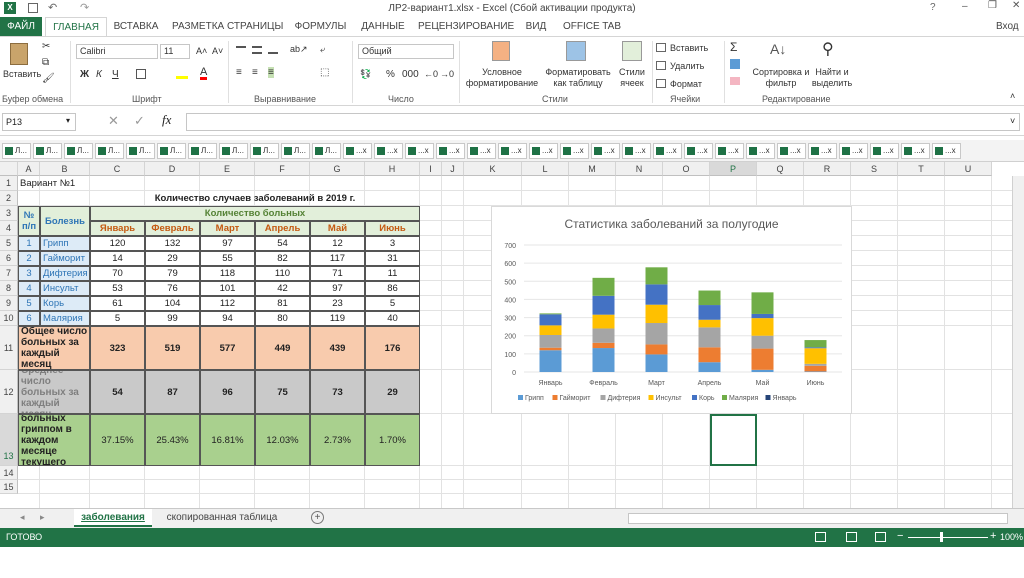  What do you see at coordinates (632, 51) in the screenshot?
I see `cell-styles-icon` at bounding box center [632, 51].